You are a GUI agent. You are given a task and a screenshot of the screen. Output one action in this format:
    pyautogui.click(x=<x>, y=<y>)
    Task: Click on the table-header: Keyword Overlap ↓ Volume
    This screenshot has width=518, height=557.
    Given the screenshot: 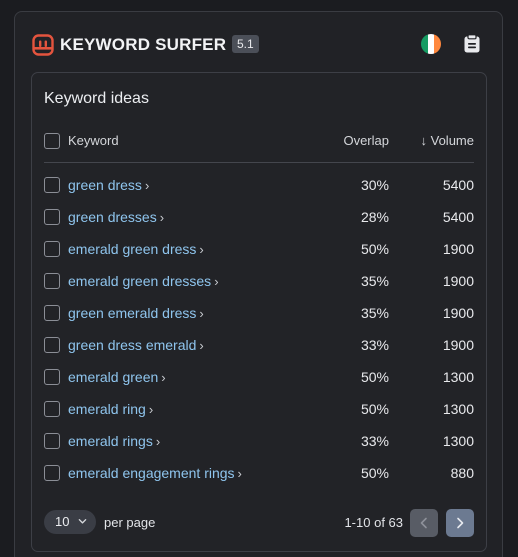 What is the action you would take?
    pyautogui.click(x=259, y=148)
    